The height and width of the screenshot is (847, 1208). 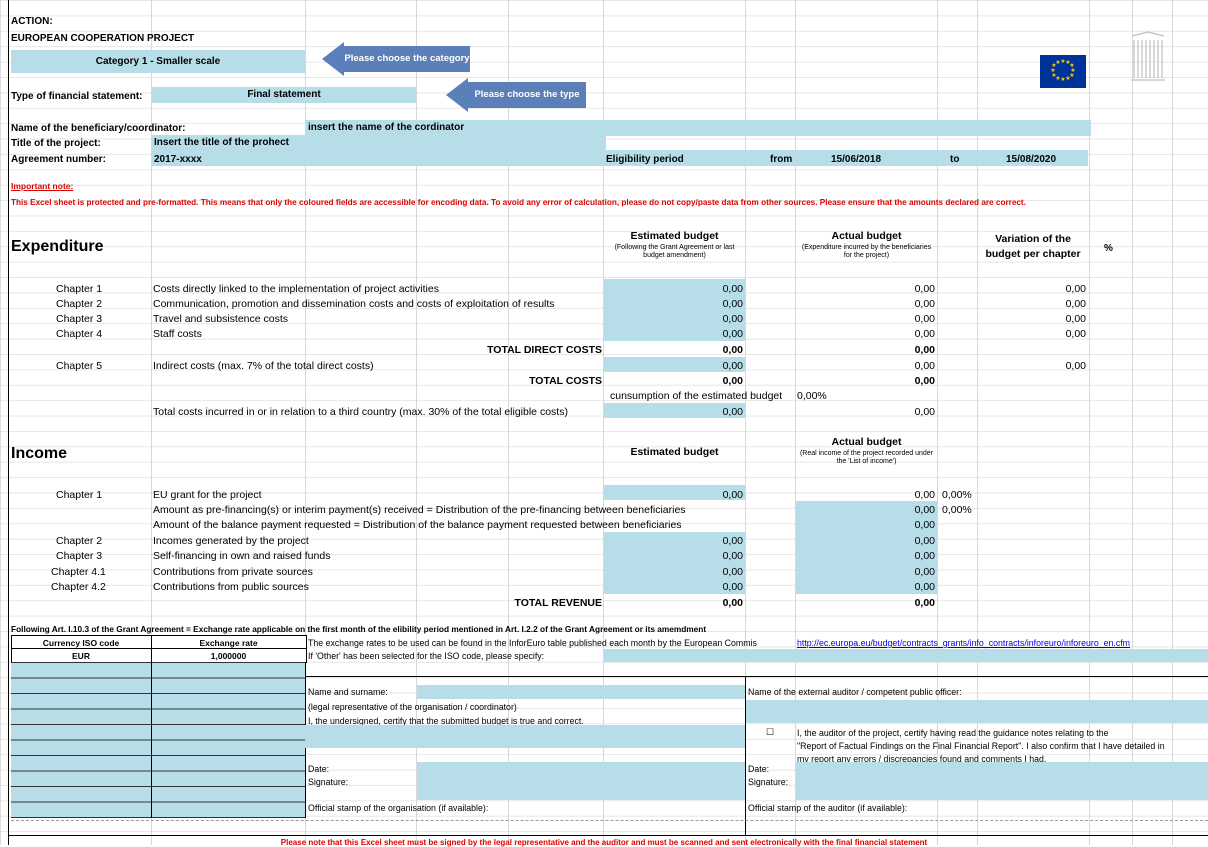 I want to click on exp-var-2: 0,00, so click(x=1075, y=304).